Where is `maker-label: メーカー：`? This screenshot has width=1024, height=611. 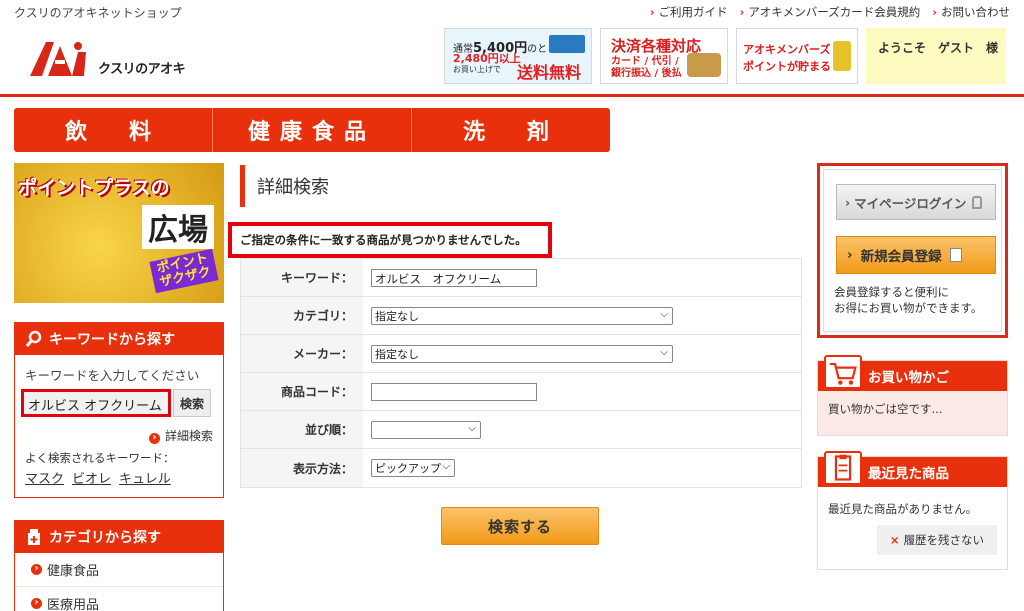
maker-label: メーカー： is located at coordinates (302, 353).